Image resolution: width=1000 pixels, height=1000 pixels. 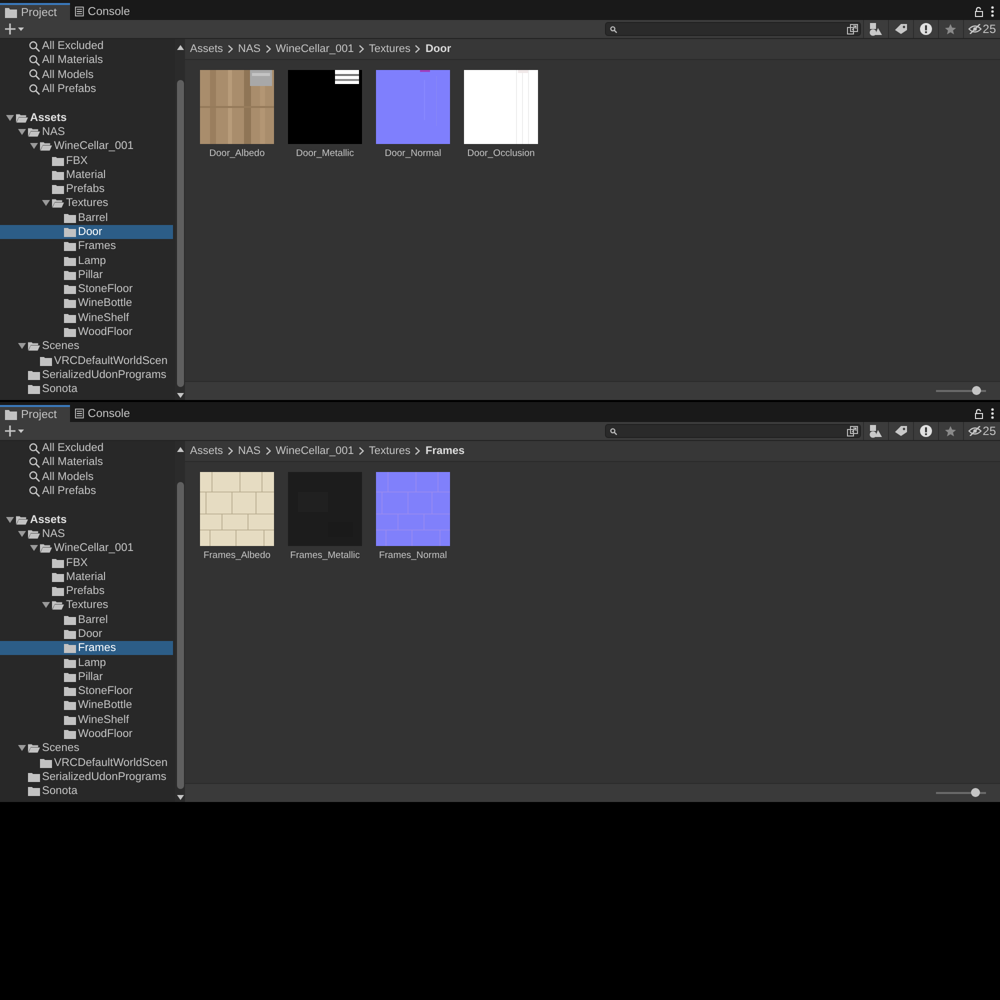 I want to click on asset-name: Door_Occlusion, so click(x=501, y=153).